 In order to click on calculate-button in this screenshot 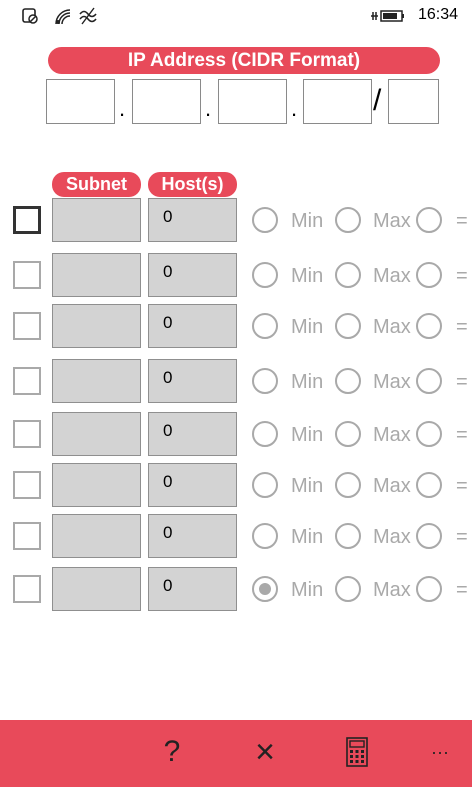, I will do `click(357, 752)`.